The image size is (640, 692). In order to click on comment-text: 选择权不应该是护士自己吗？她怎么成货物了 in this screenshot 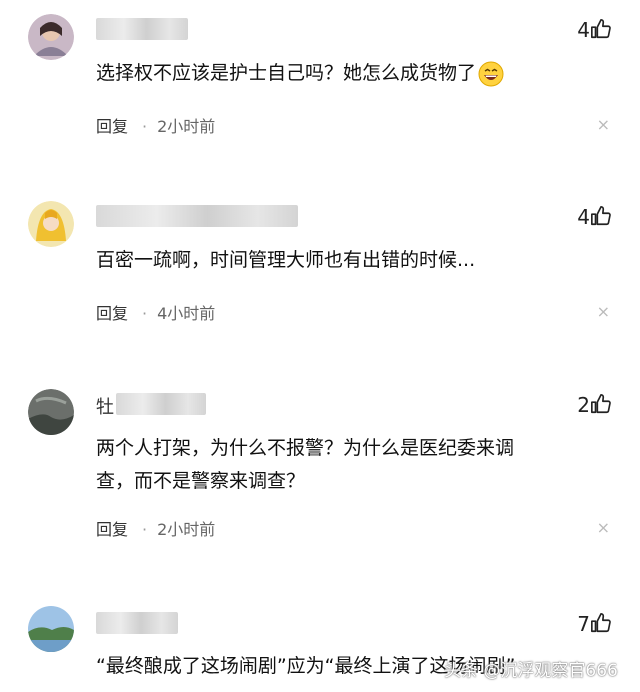, I will do `click(346, 73)`.